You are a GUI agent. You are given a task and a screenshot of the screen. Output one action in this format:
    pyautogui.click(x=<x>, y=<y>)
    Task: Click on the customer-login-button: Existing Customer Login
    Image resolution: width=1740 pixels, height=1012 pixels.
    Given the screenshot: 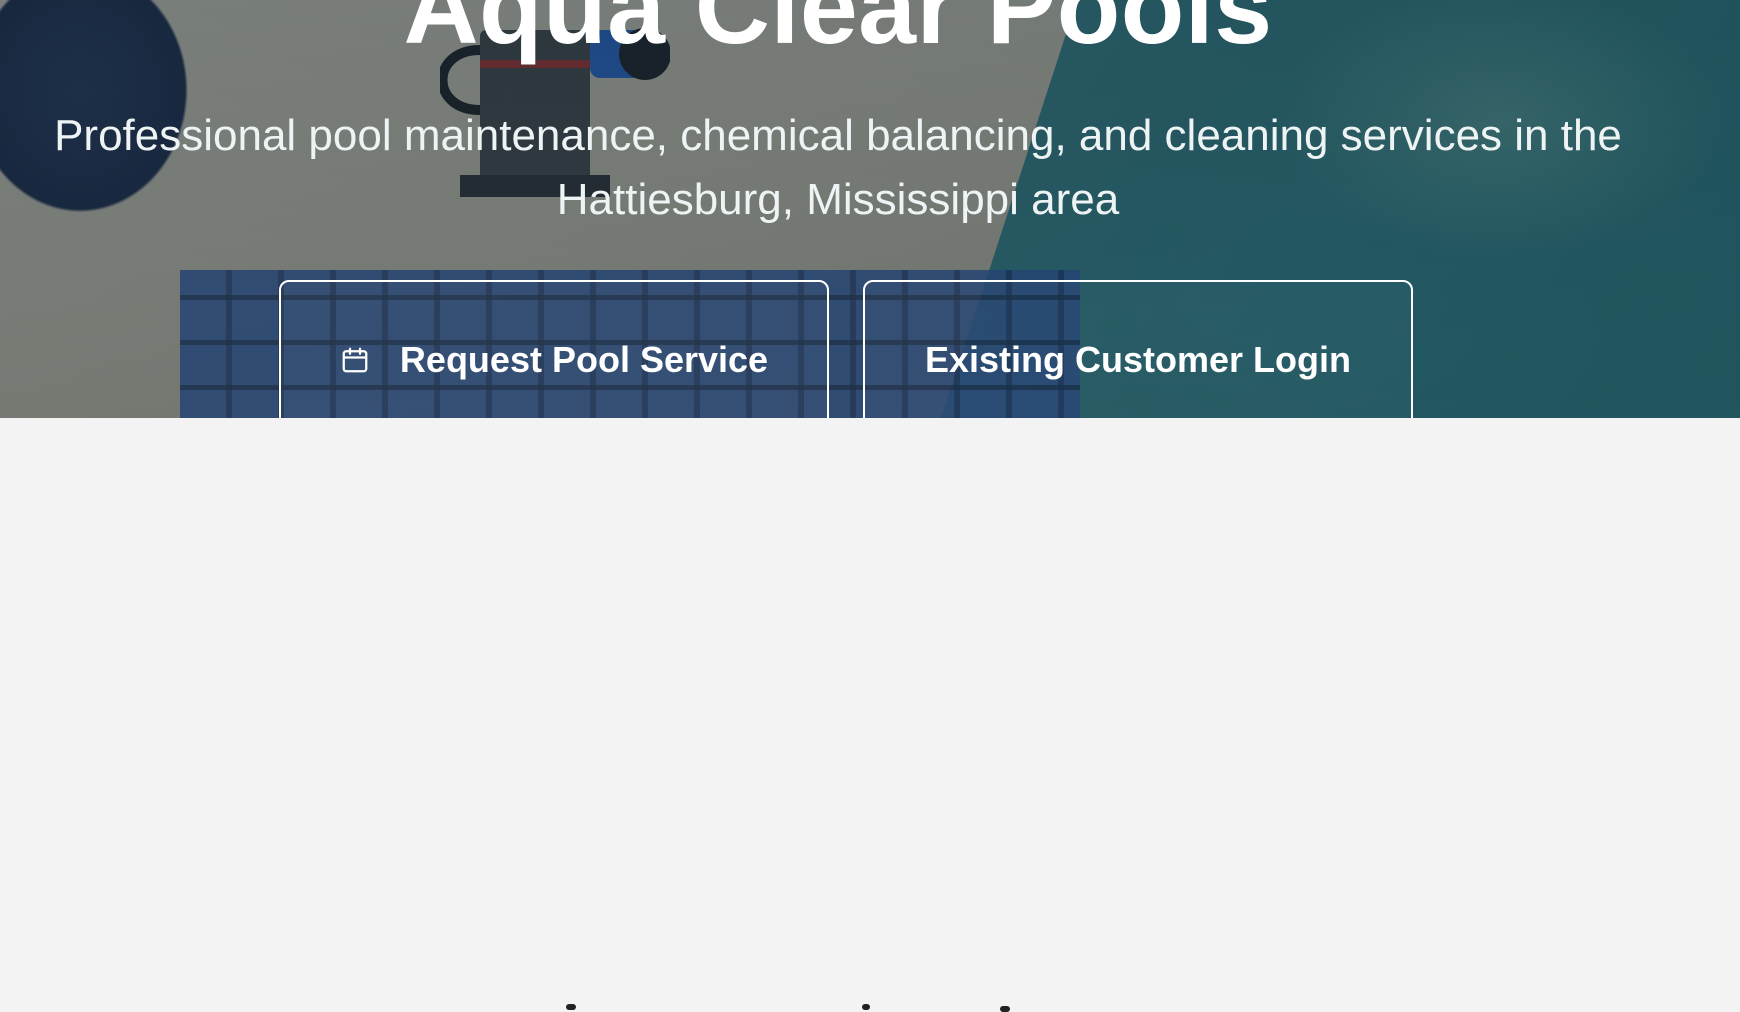 What is the action you would take?
    pyautogui.click(x=1138, y=349)
    